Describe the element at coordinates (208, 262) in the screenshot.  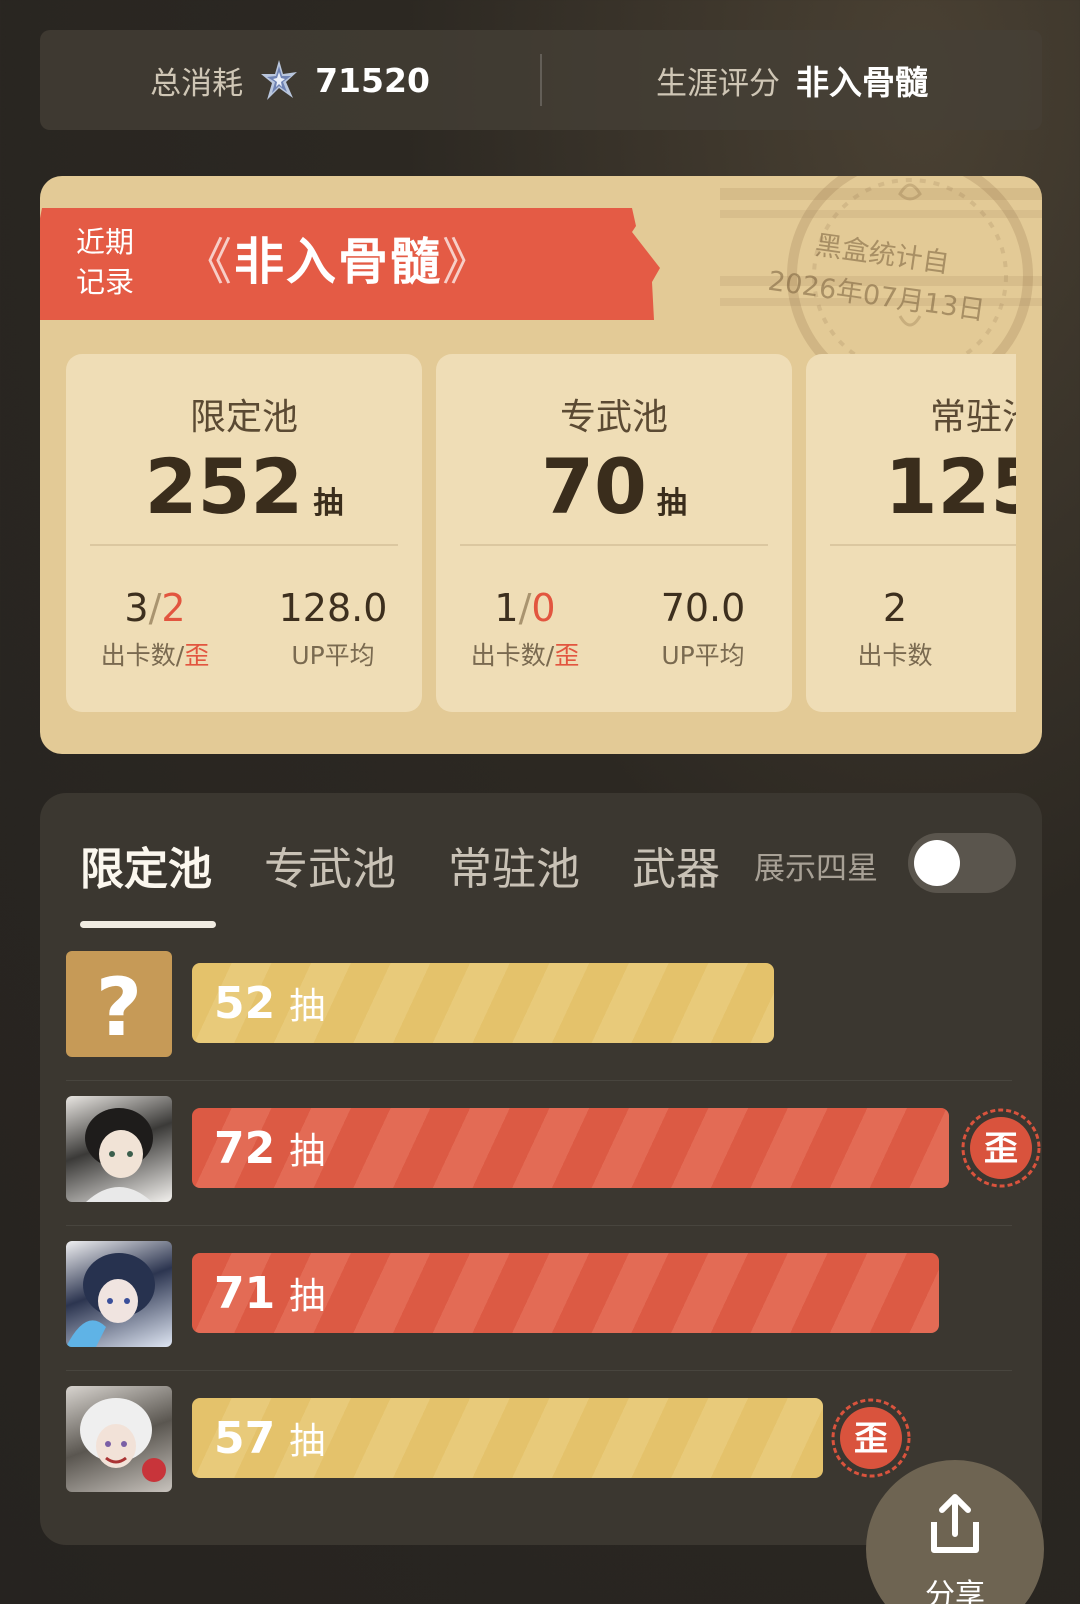
I see `laurel-left-icon: 《` at that location.